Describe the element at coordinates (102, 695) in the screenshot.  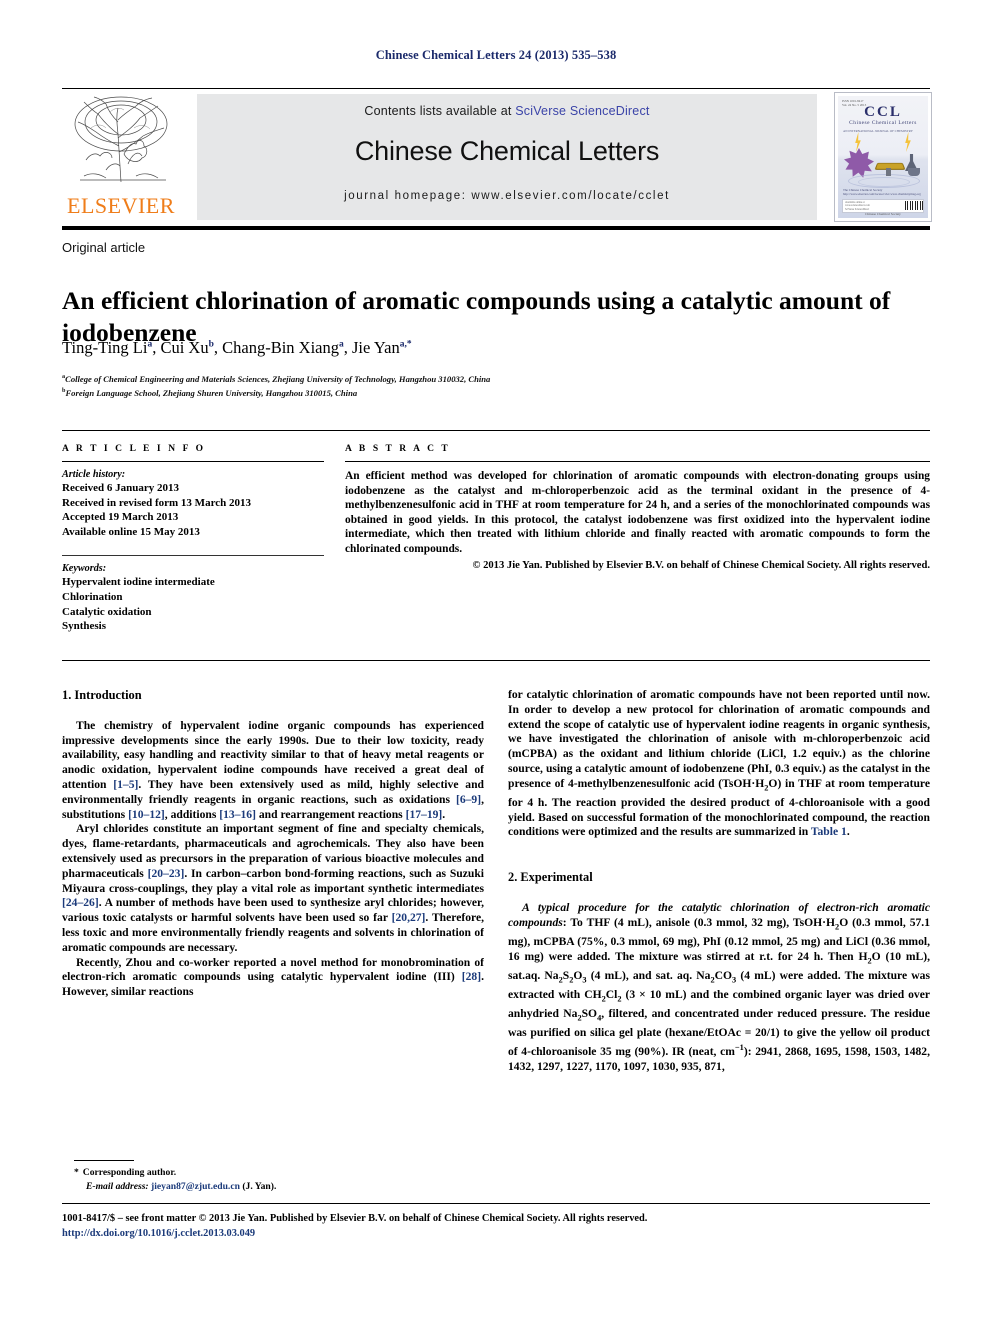
I see `section-heading-introduction: 1. Introduction` at that location.